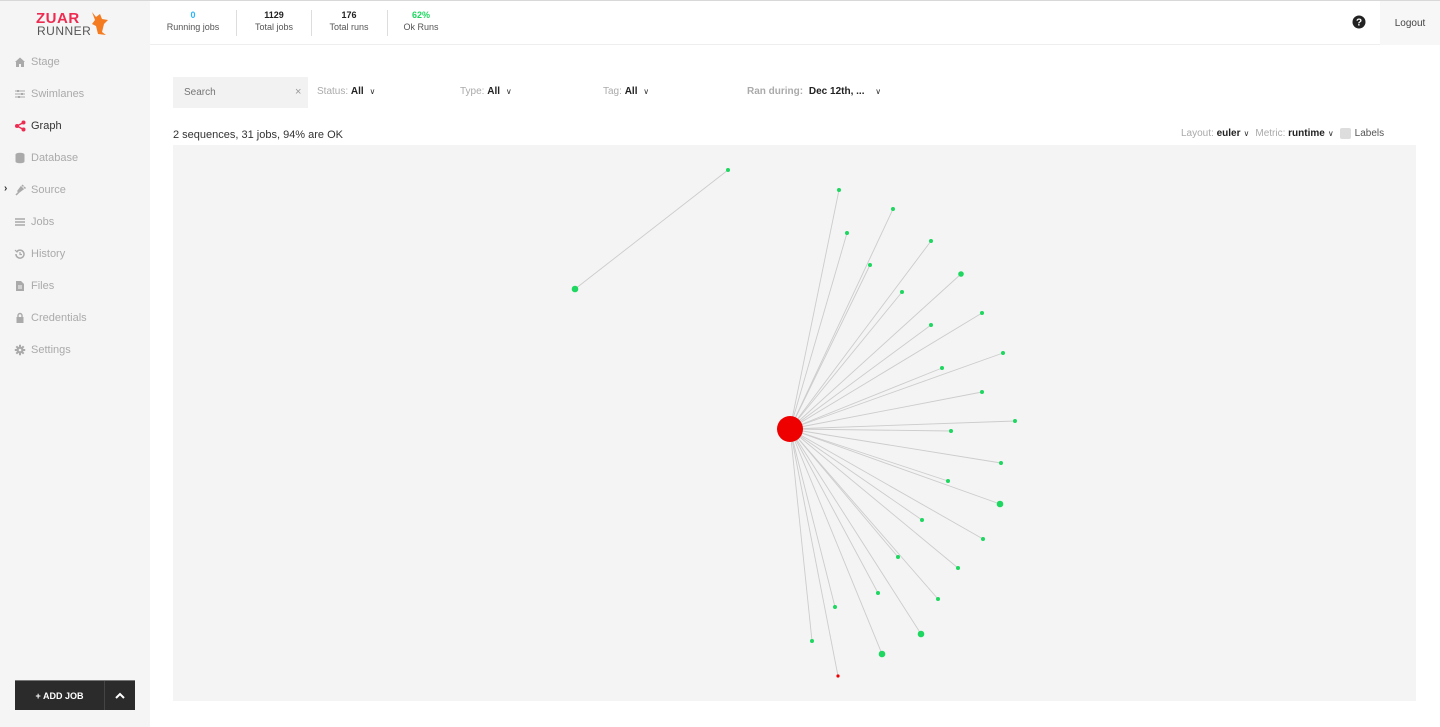 This screenshot has width=1440, height=727. I want to click on sidebar-item-label: Database, so click(55, 158).